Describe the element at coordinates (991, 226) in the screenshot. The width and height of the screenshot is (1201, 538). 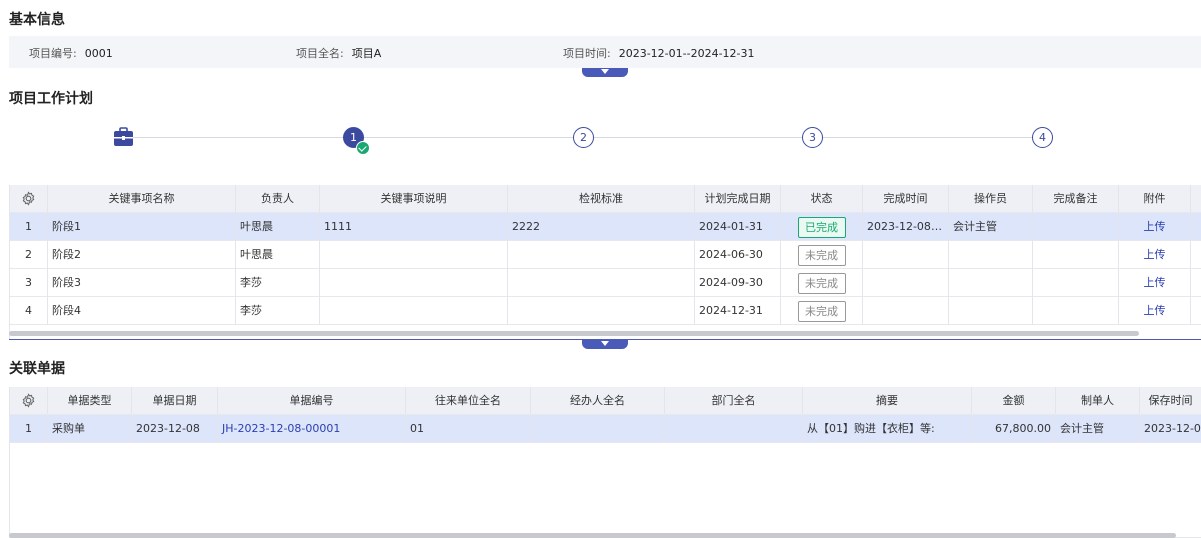
I see `cell-operator: 会计主管` at that location.